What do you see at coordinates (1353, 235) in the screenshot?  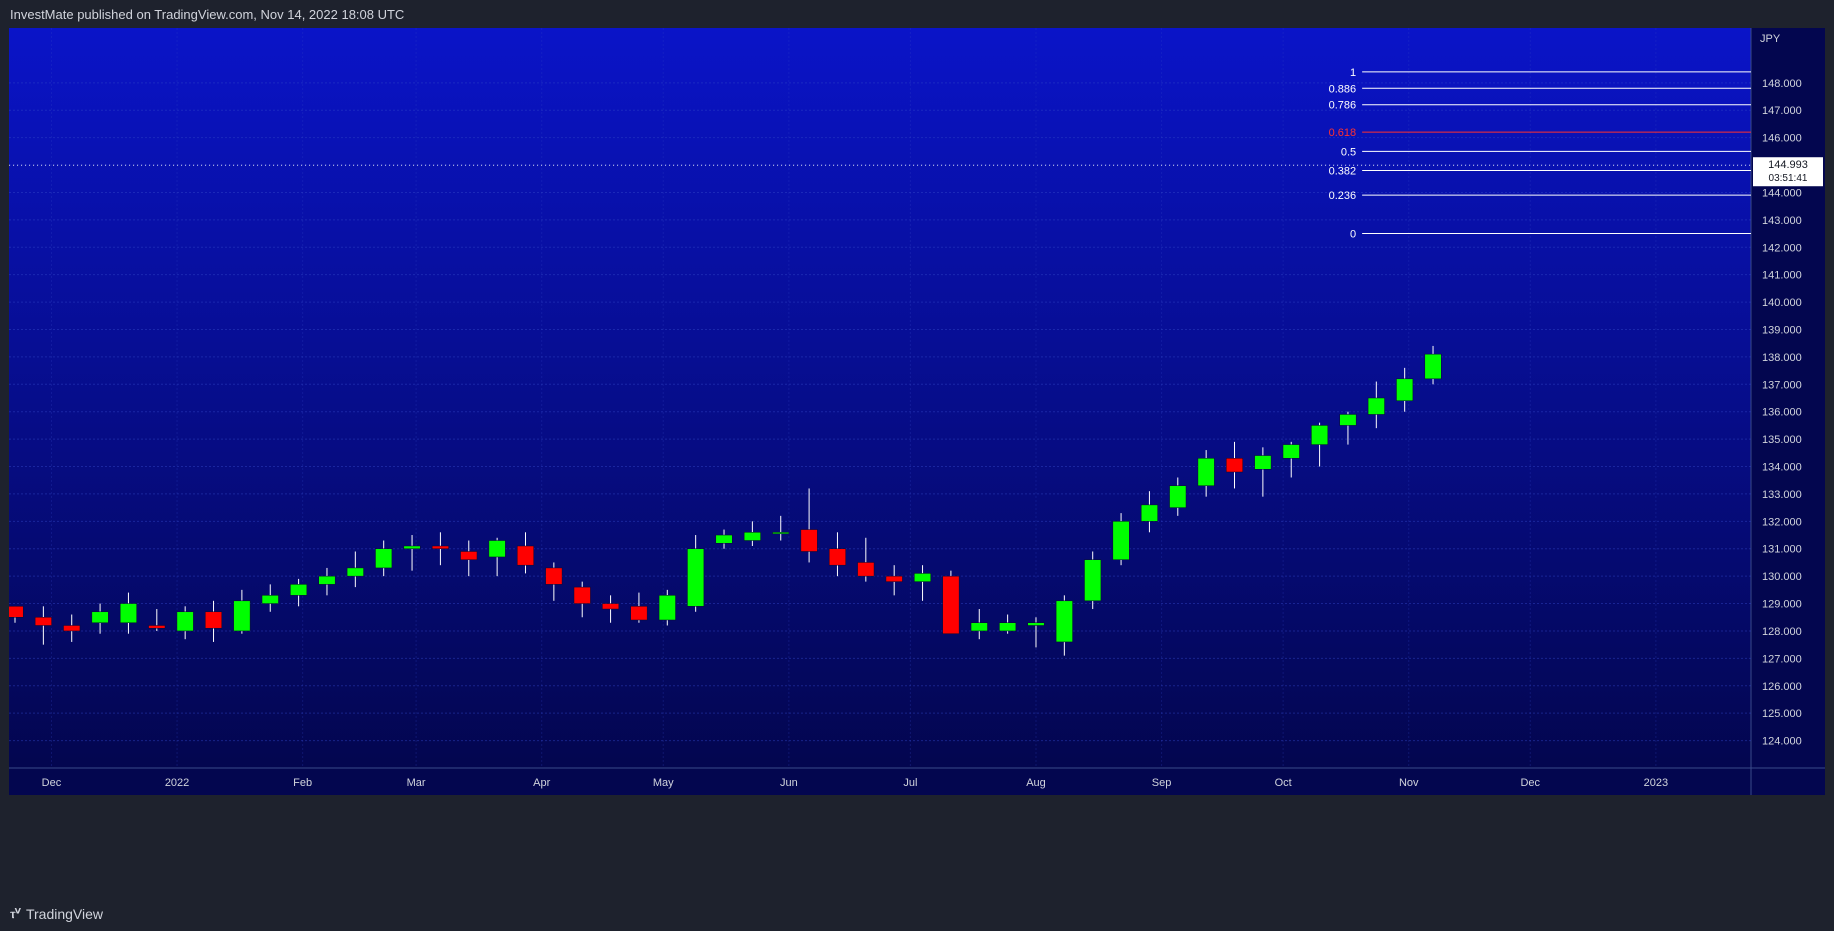 I see `fib-level-label: 0` at bounding box center [1353, 235].